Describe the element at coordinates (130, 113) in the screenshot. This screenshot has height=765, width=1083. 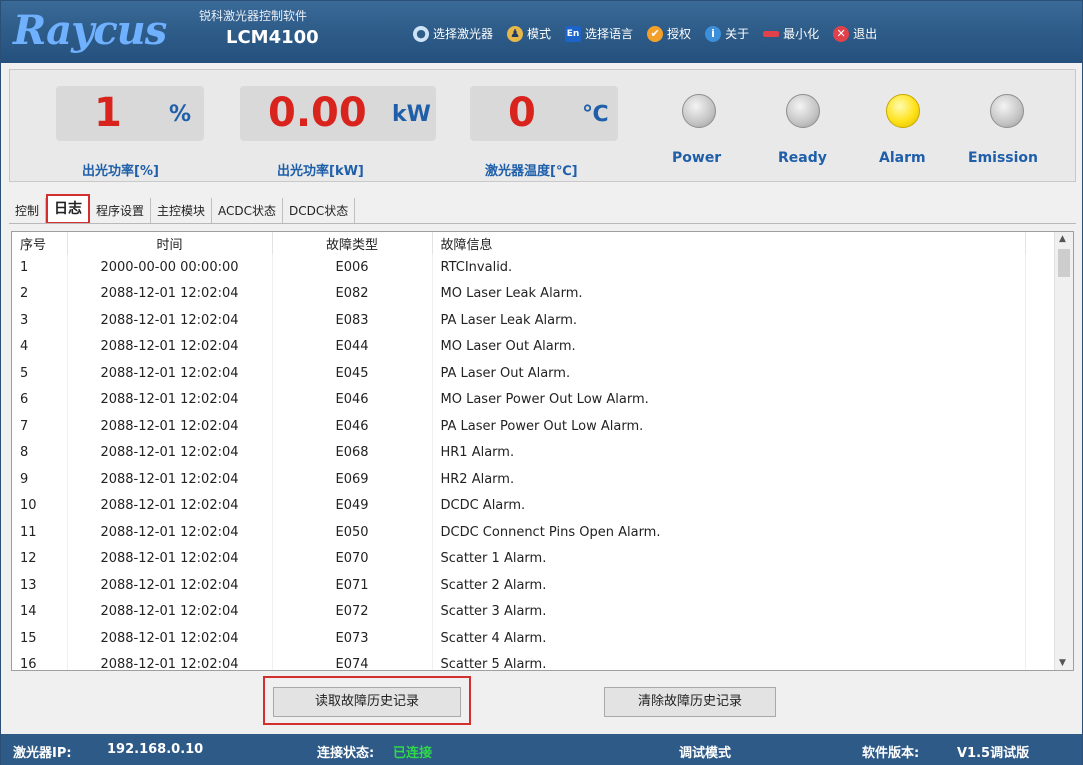
I see `power-percent-readout: 1 %` at that location.